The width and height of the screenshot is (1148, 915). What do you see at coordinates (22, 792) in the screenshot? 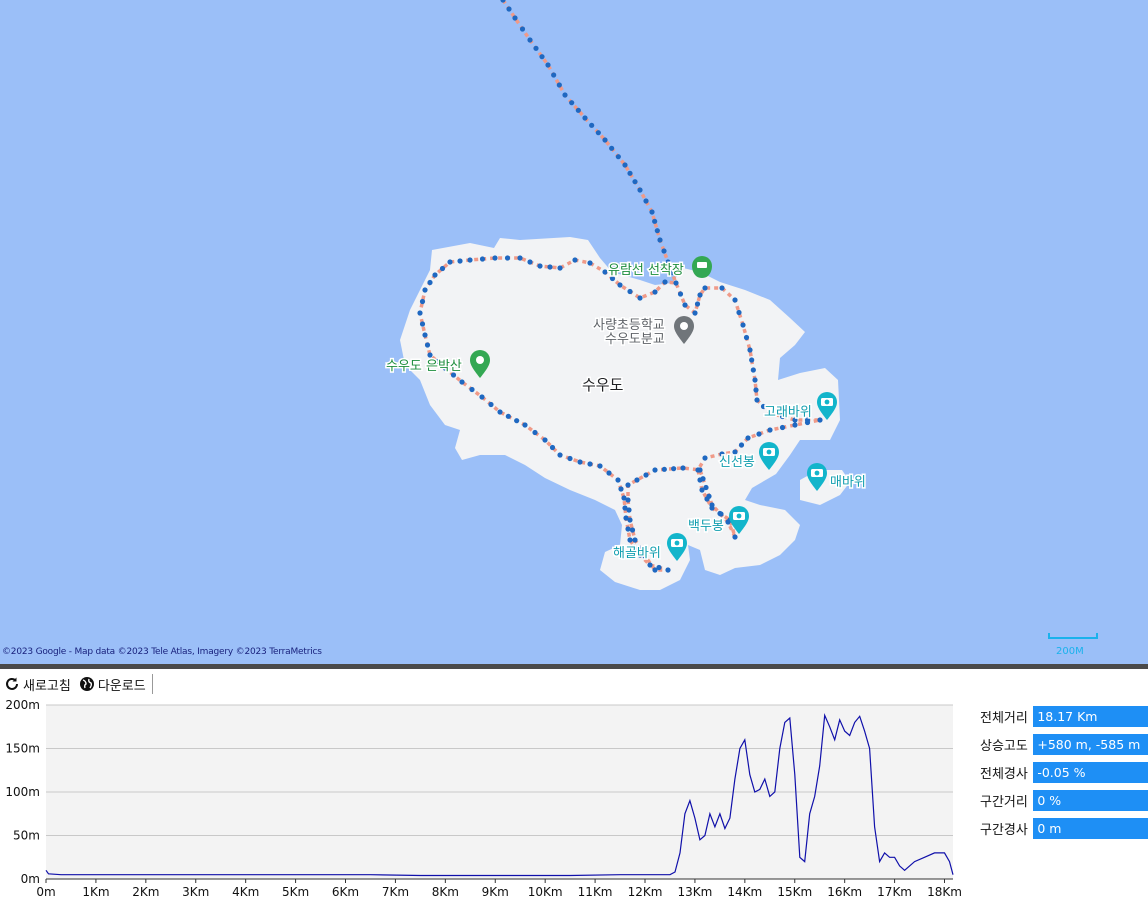
I see `y-tick-label: 100m` at bounding box center [22, 792].